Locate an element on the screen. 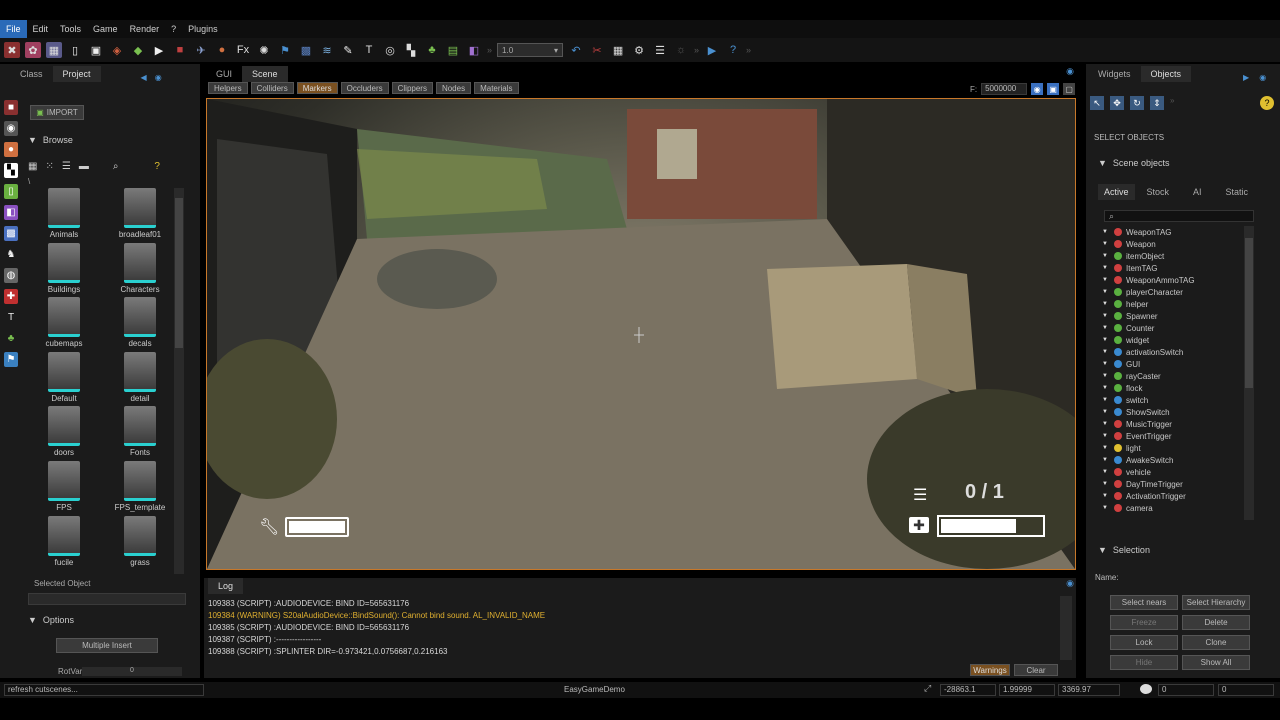 Image resolution: width=1280 pixels, height=720 pixels. select-arrow-icon: ↖ is located at coordinates (1097, 103).